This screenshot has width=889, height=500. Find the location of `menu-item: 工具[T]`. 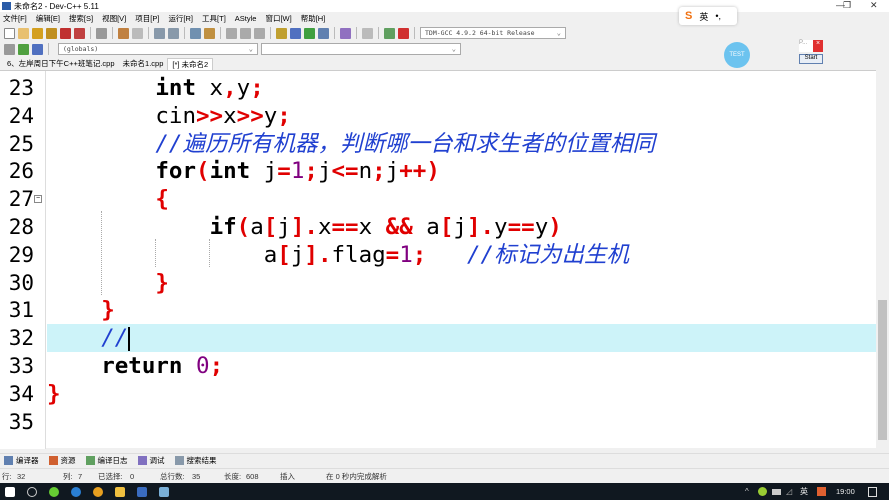

menu-item: 工具[T] is located at coordinates (214, 18).